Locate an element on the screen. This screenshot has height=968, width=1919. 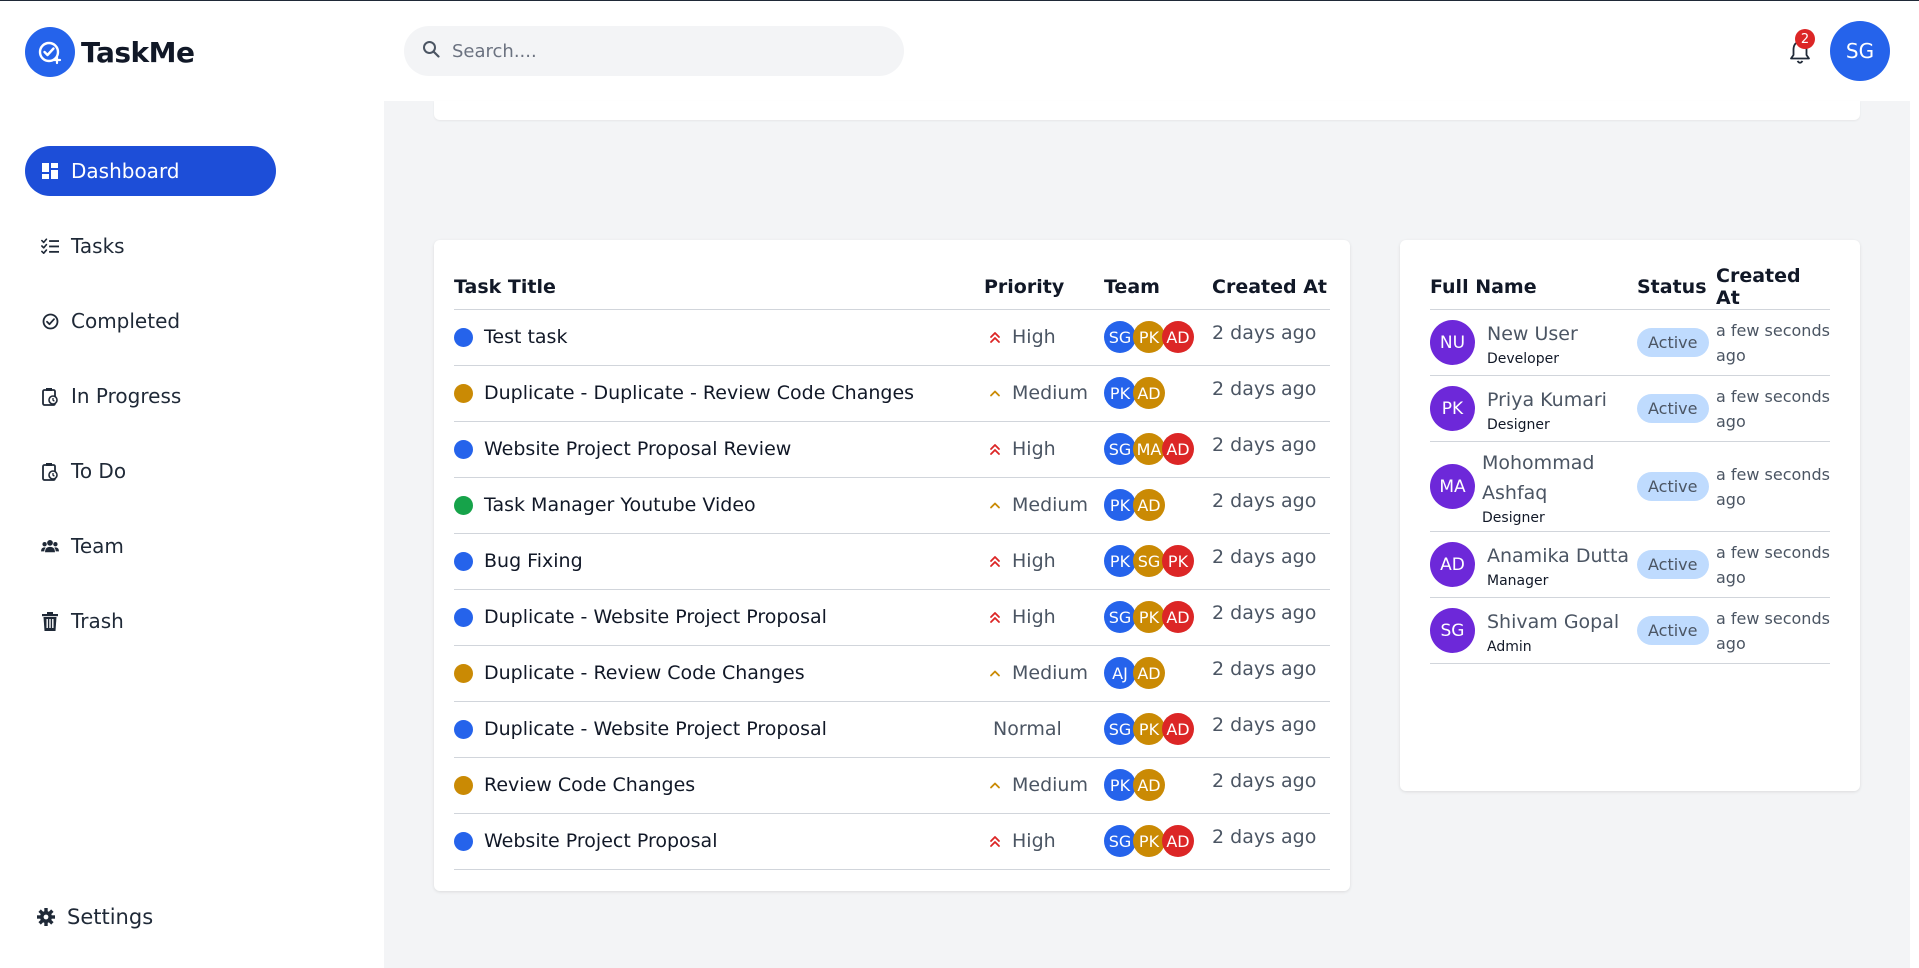
task-title: Website Project Proposal Review is located at coordinates (637, 449).